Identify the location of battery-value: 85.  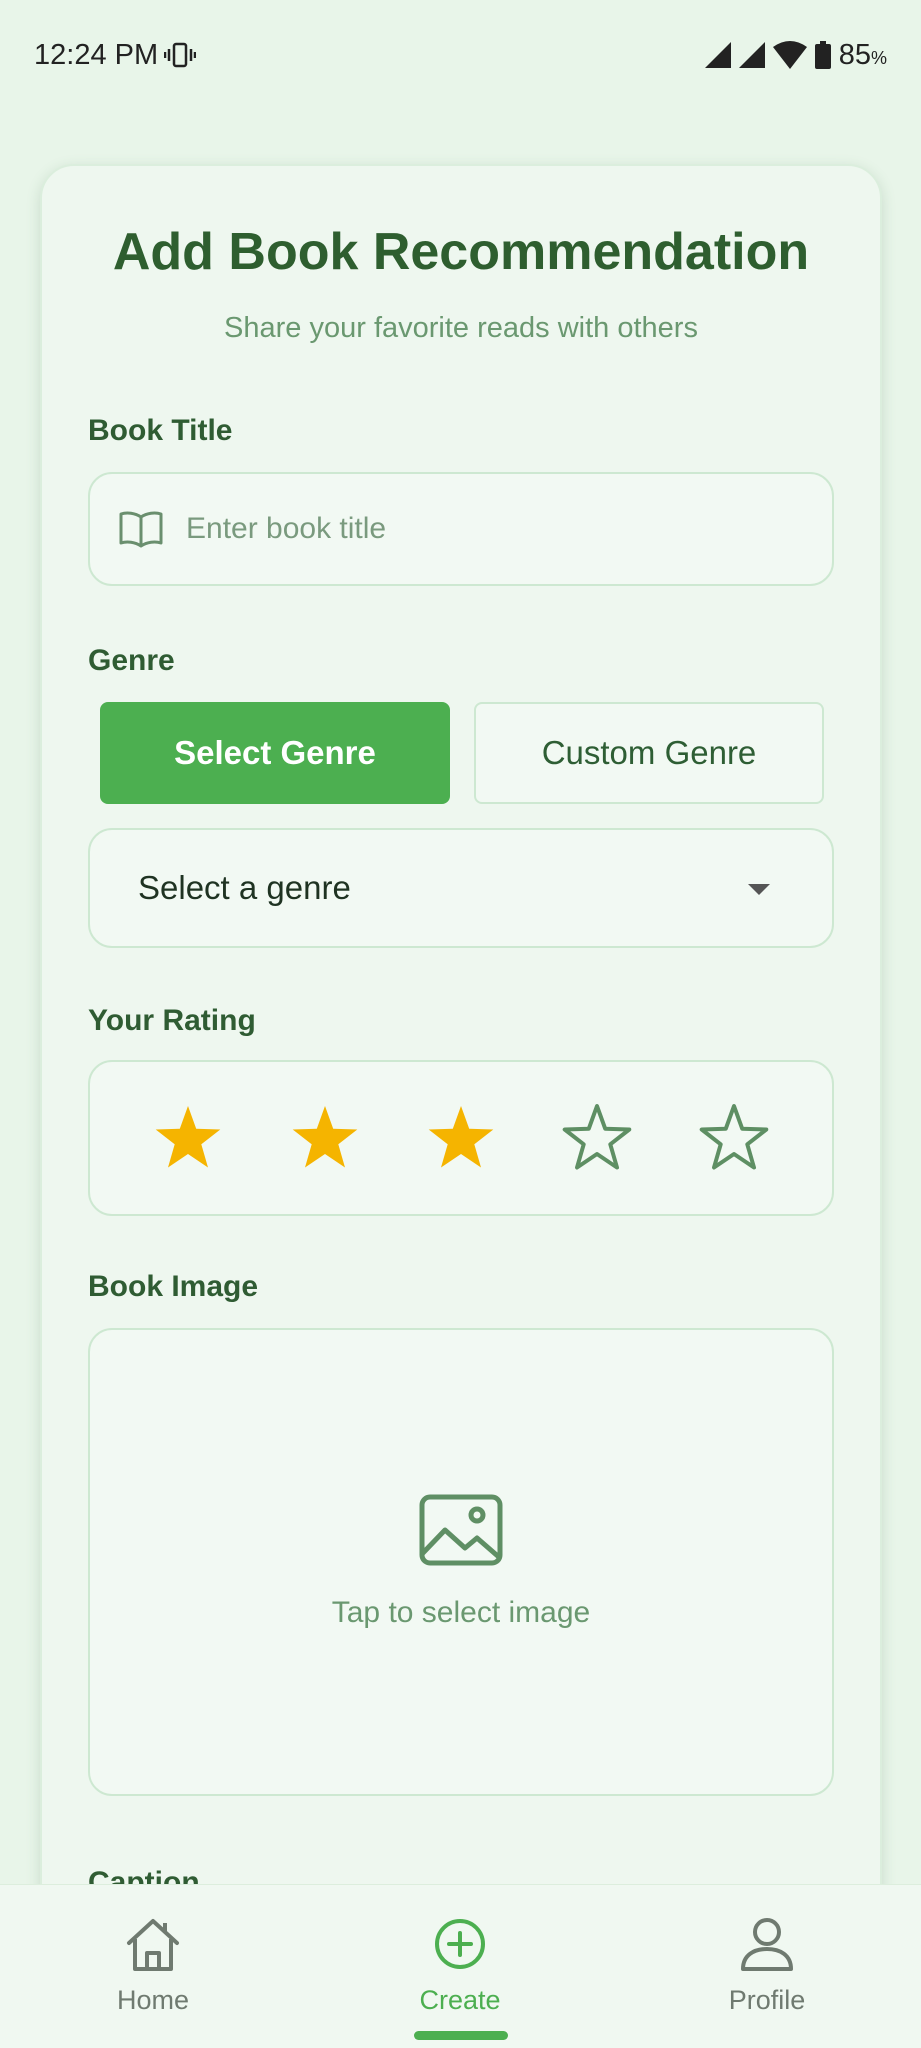
(854, 54).